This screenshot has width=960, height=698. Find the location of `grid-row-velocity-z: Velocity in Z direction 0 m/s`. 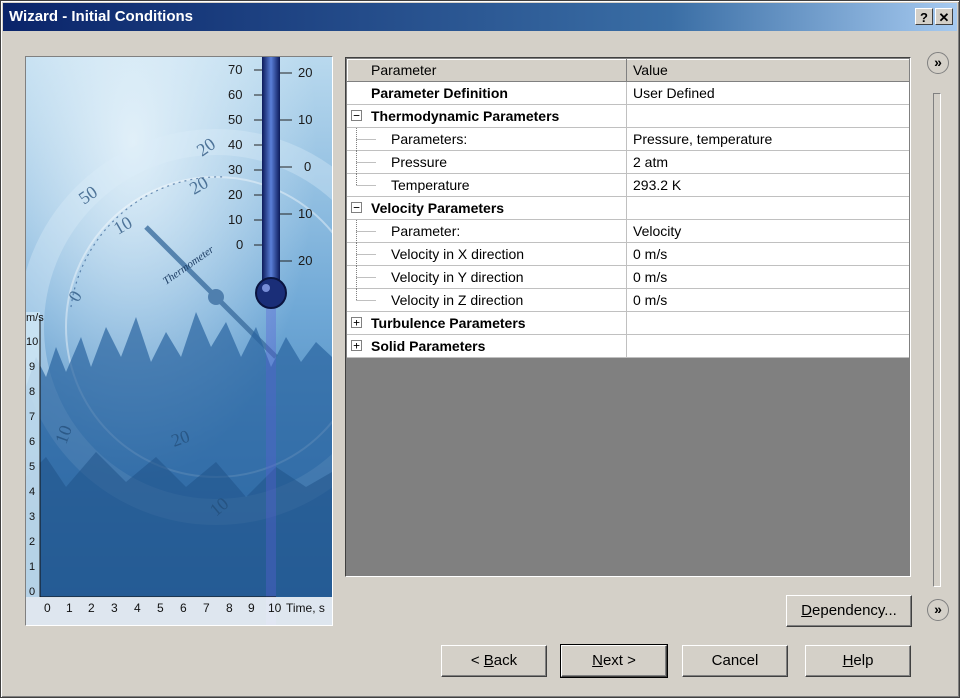

grid-row-velocity-z: Velocity in Z direction 0 m/s is located at coordinates (628, 300).